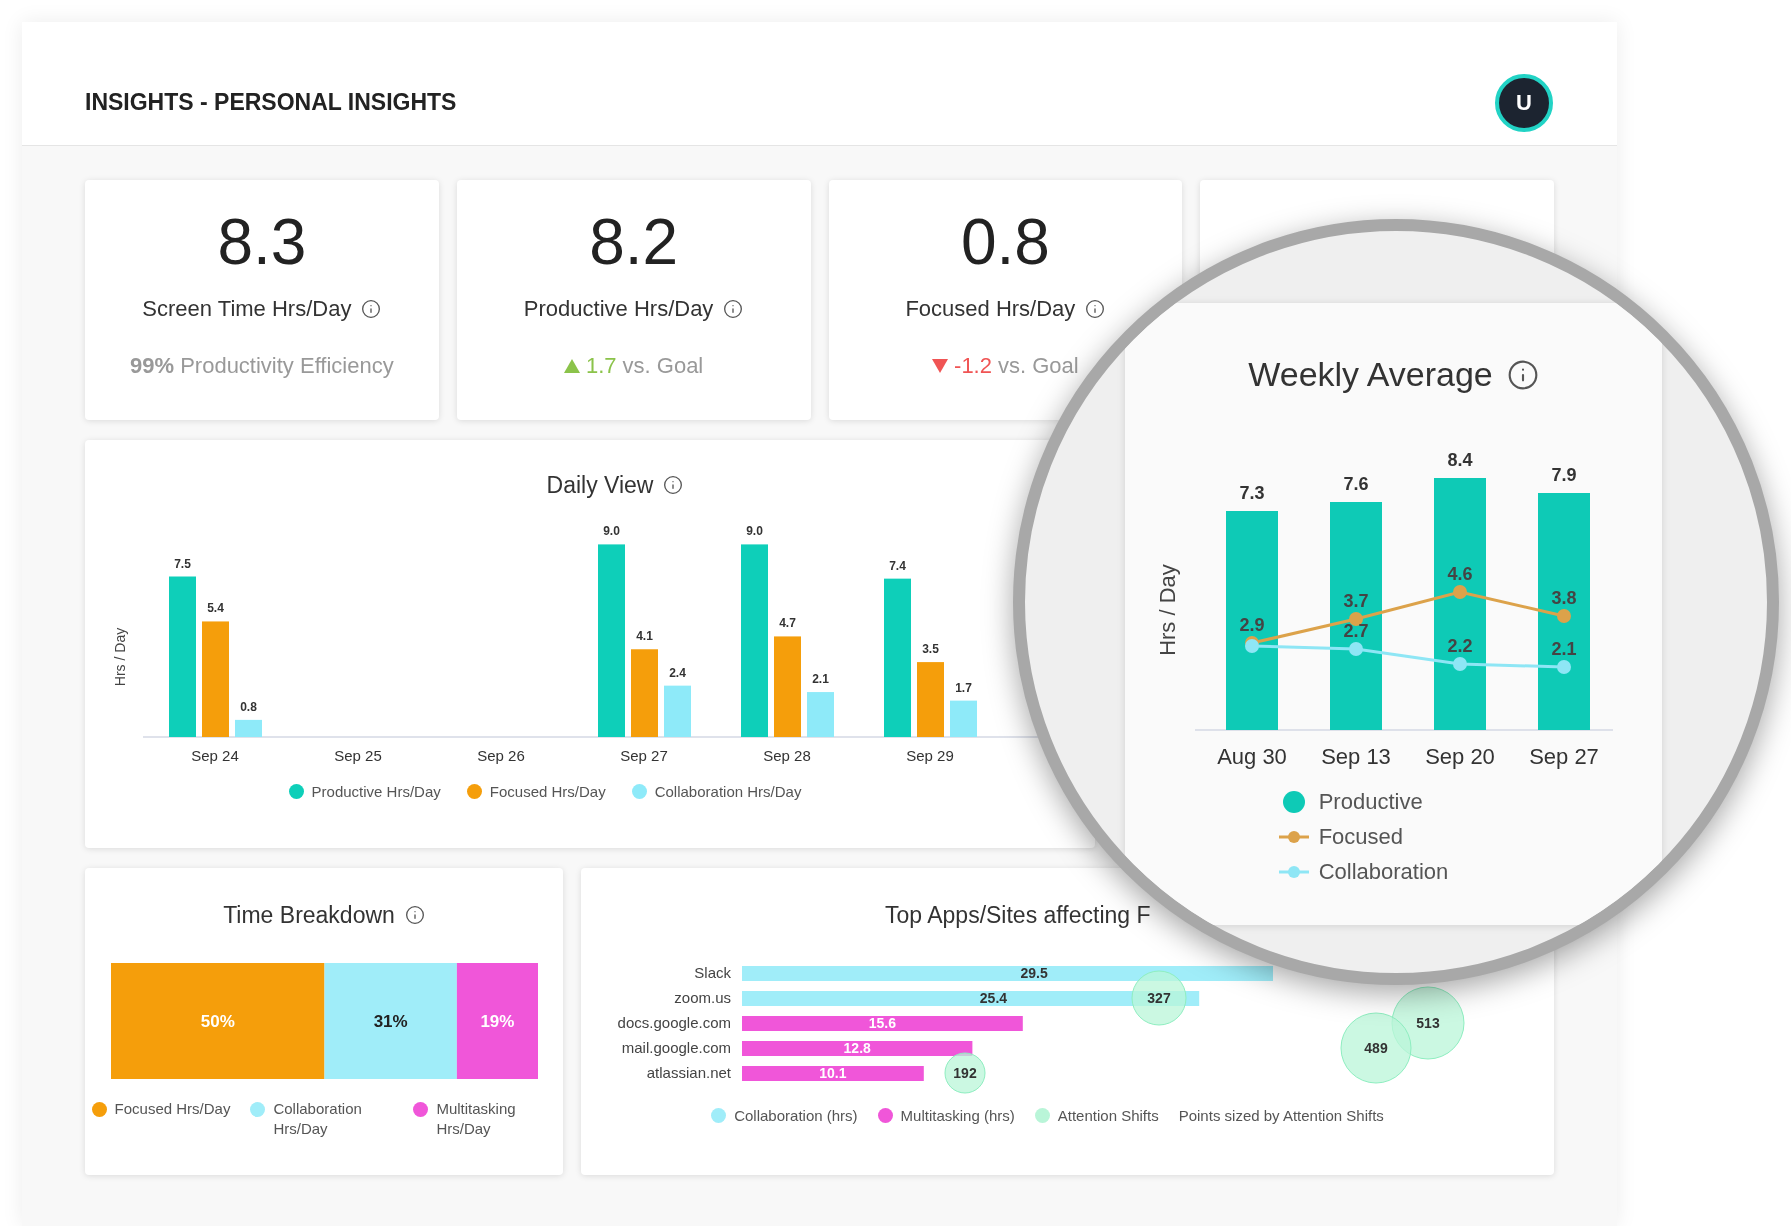 Image resolution: width=1791 pixels, height=1226 pixels. Describe the element at coordinates (309, 915) in the screenshot. I see `chart-title: Time Breakdown` at that location.